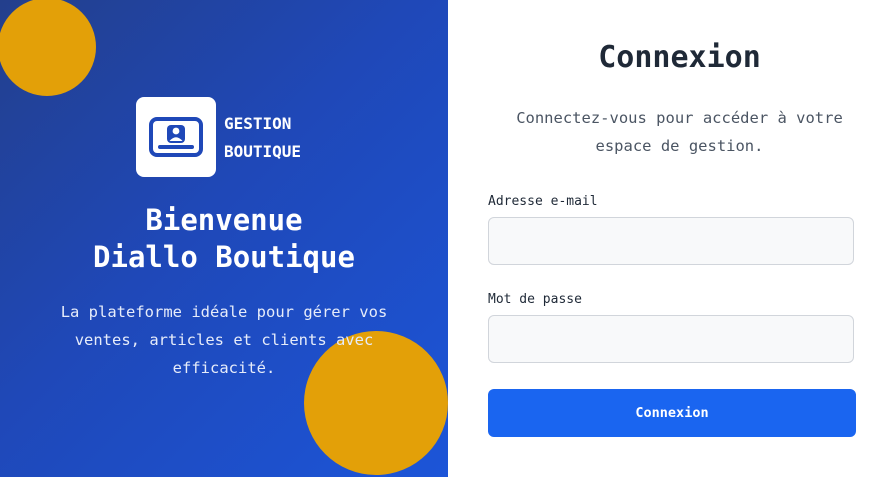 The width and height of the screenshot is (891, 477). Describe the element at coordinates (258, 123) in the screenshot. I see `brand-line-1: GESTION` at that location.